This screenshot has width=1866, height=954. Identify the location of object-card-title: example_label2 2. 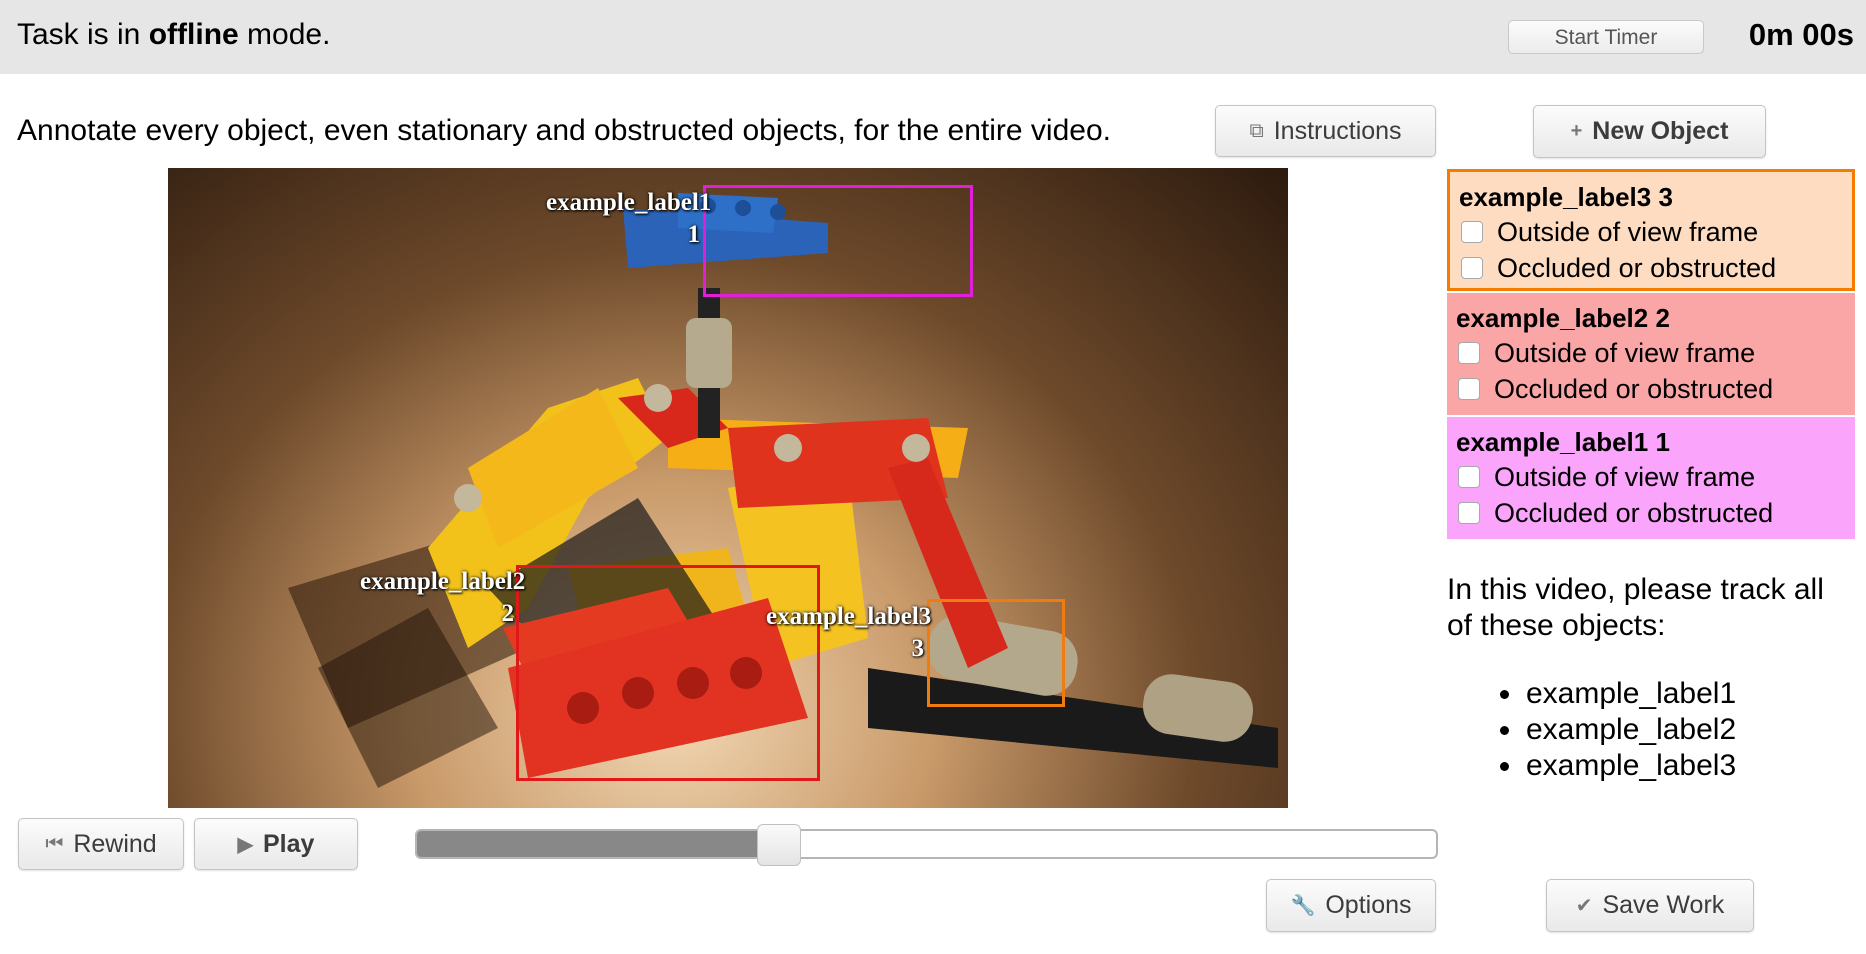
(1563, 318).